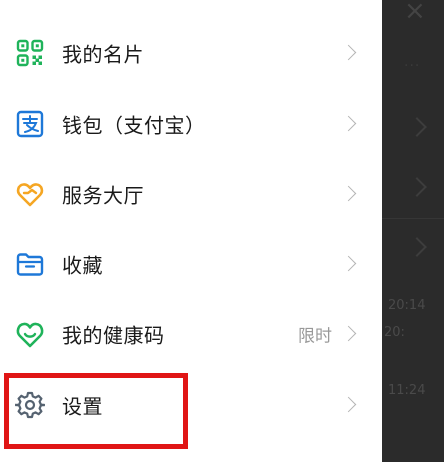  I want to click on menu-item-business-card: 我的名片, so click(191, 53).